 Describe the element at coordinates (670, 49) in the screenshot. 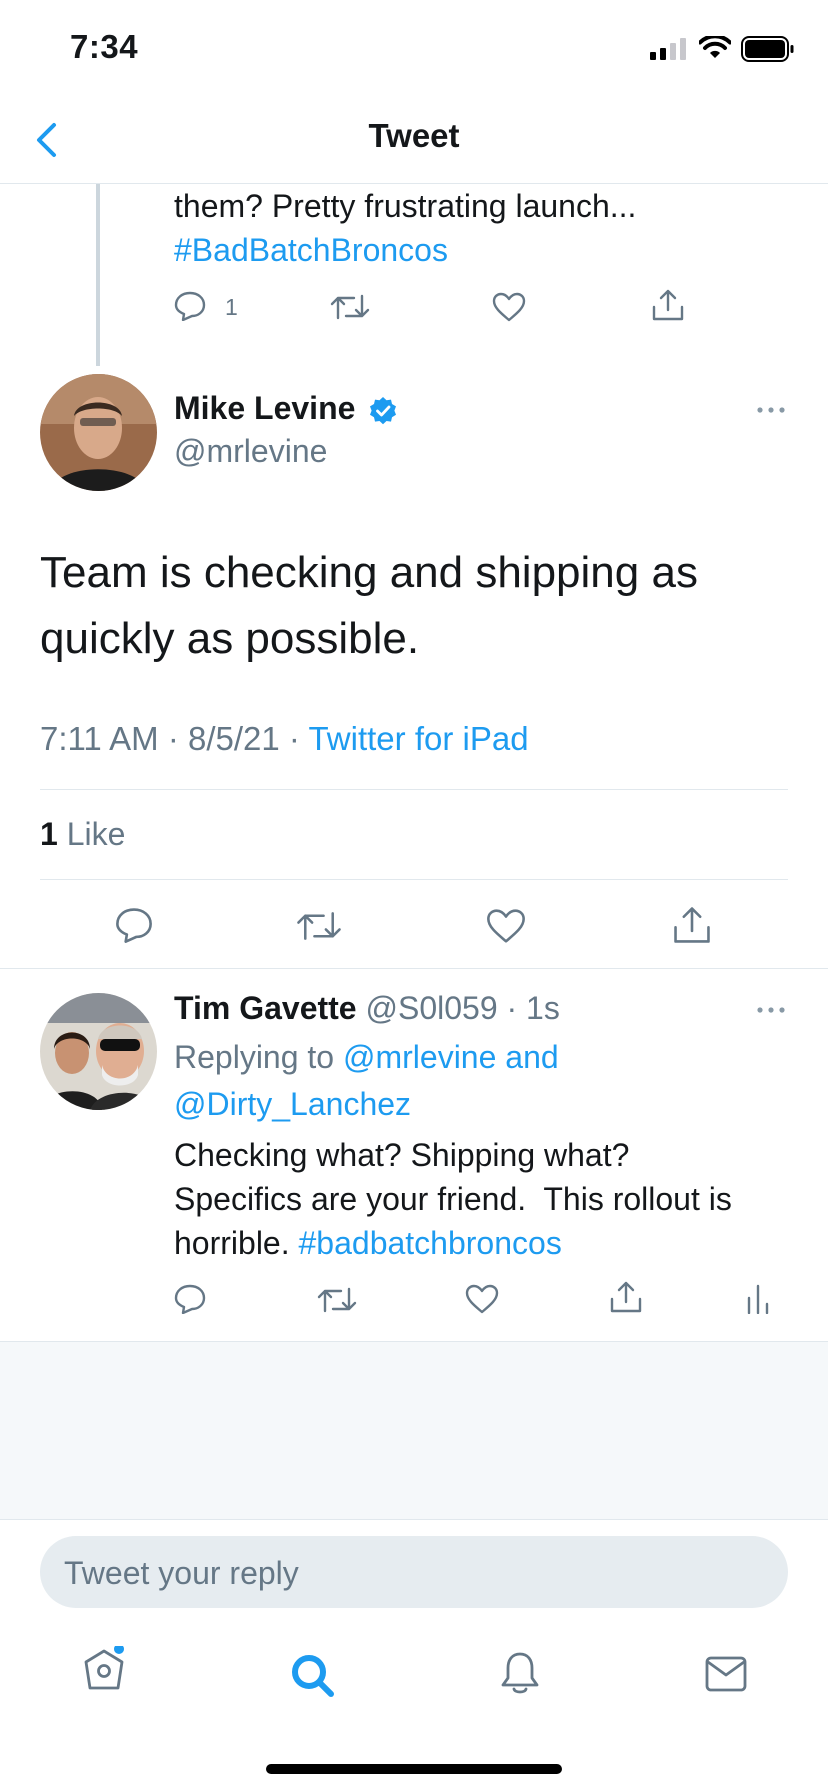

I see `cellular-signal-icon` at that location.